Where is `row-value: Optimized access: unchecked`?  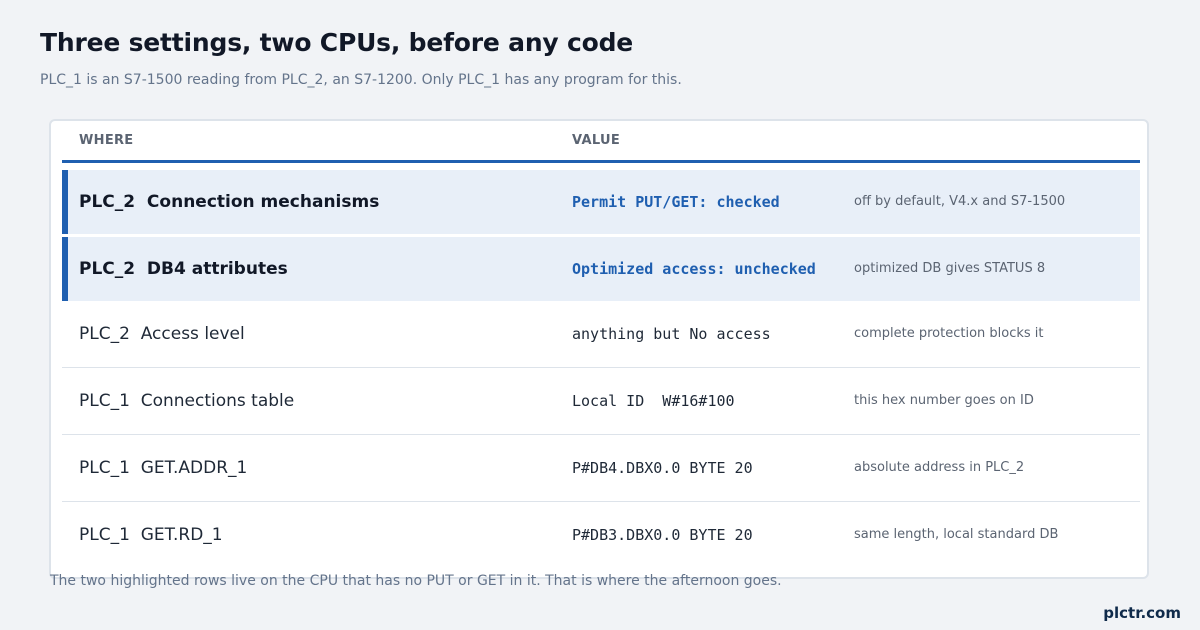
row-value: Optimized access: unchecked is located at coordinates (694, 269).